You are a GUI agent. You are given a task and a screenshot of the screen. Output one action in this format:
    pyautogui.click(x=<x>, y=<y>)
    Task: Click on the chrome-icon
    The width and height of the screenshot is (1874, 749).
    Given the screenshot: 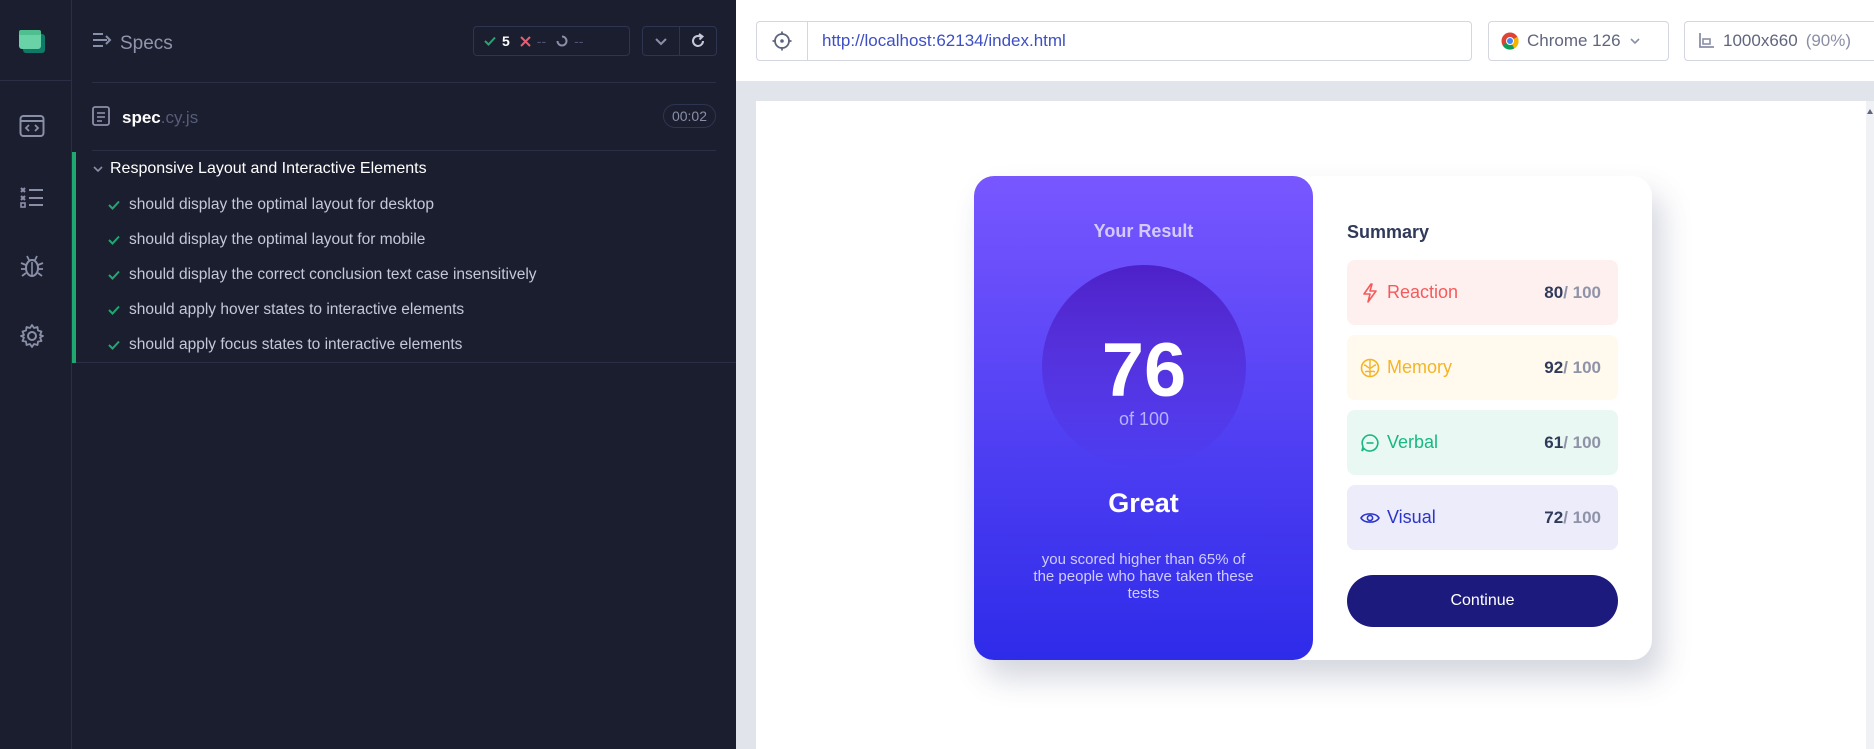 What is the action you would take?
    pyautogui.click(x=1510, y=41)
    